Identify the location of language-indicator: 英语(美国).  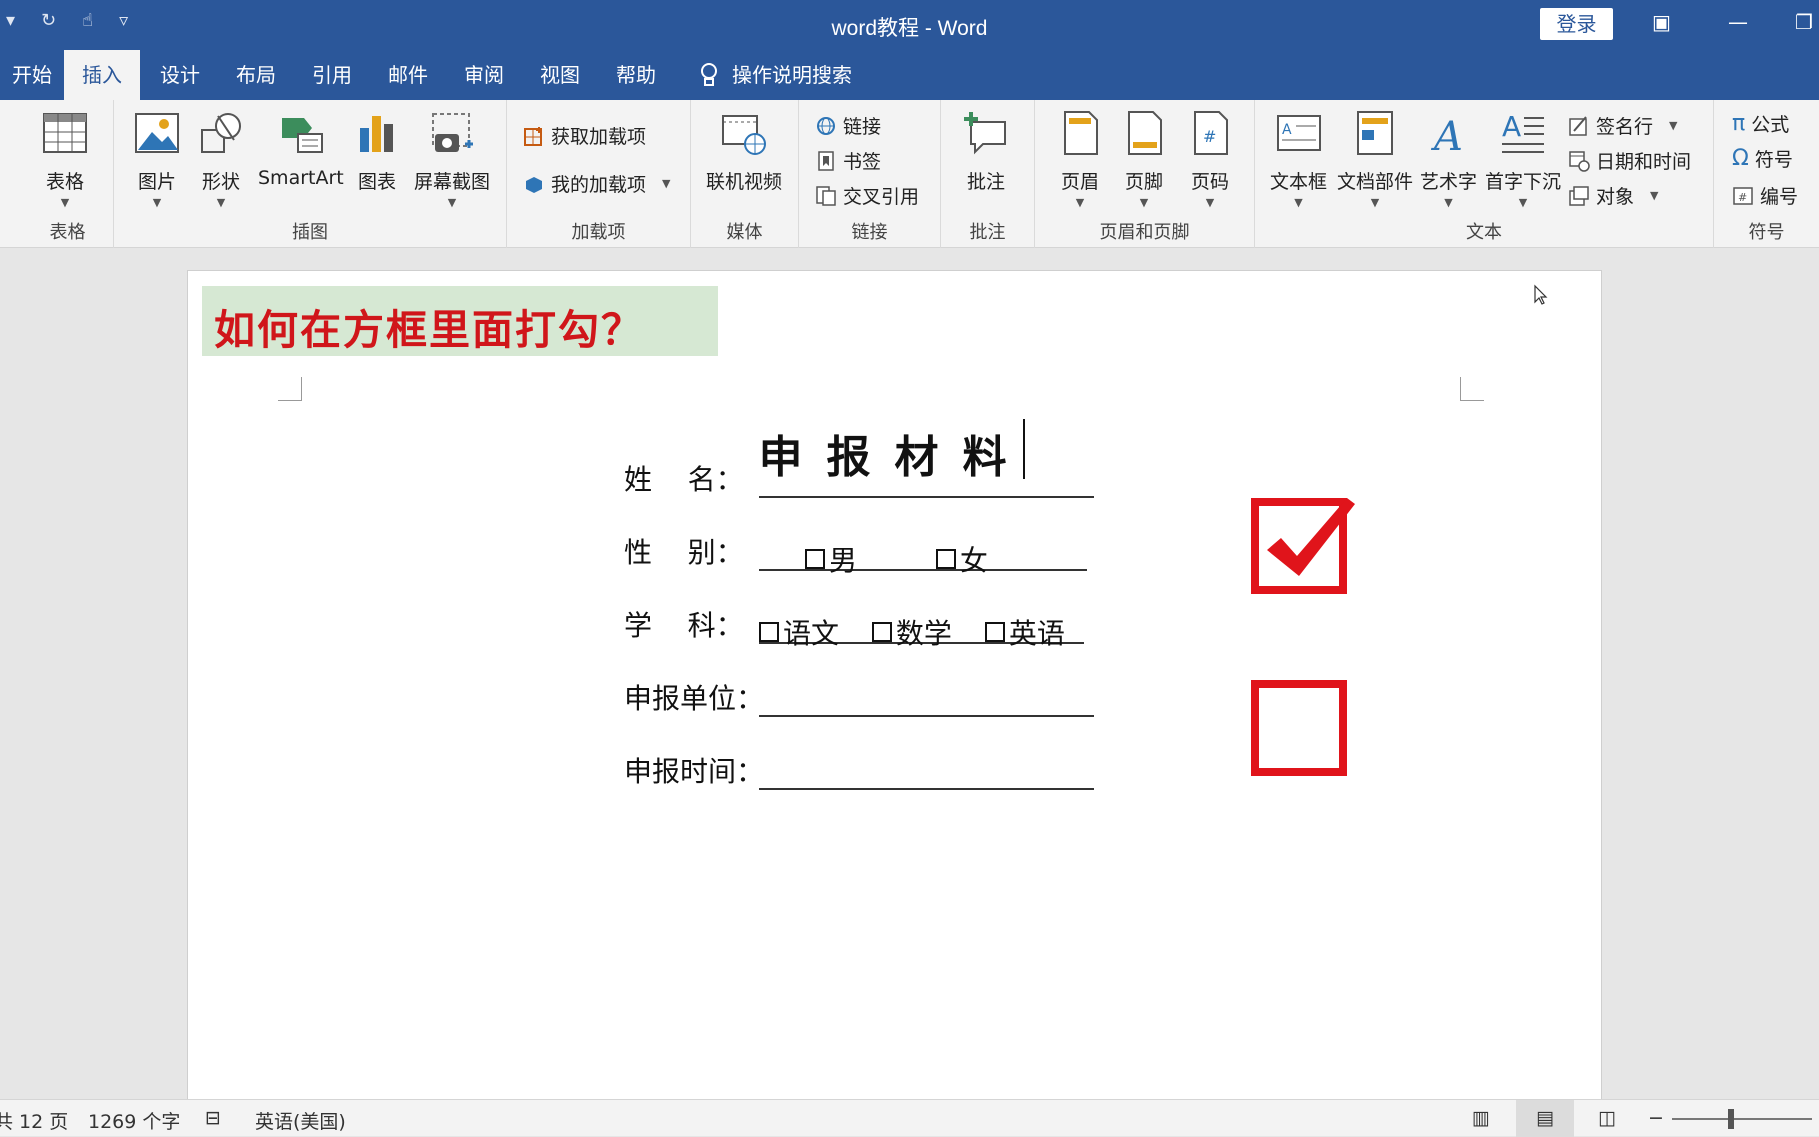
(300, 1120).